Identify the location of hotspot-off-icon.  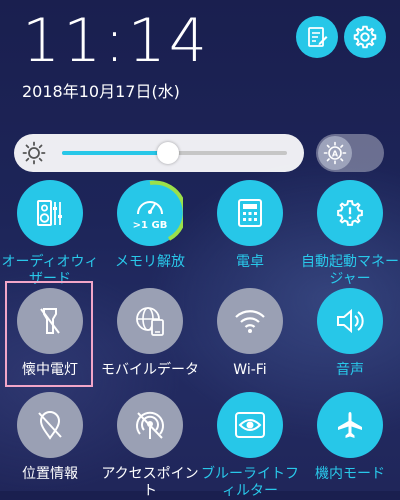
(150, 425).